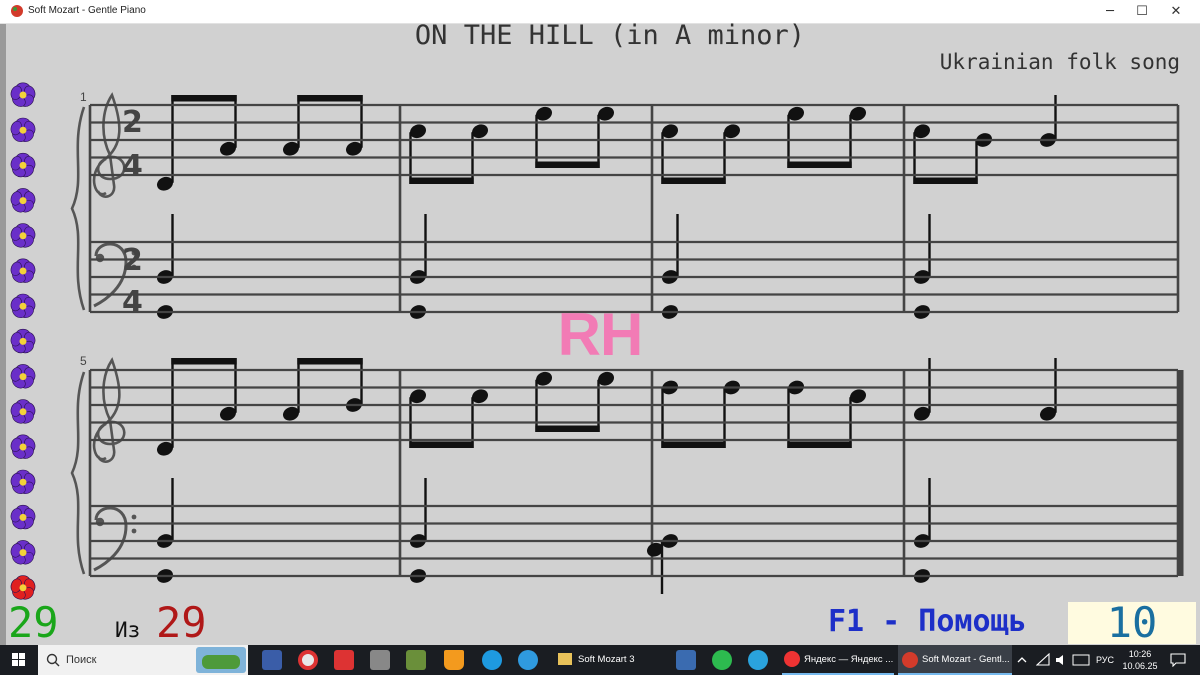 This screenshot has height=675, width=1200. What do you see at coordinates (1178, 660) in the screenshot?
I see `notification-icon` at bounding box center [1178, 660].